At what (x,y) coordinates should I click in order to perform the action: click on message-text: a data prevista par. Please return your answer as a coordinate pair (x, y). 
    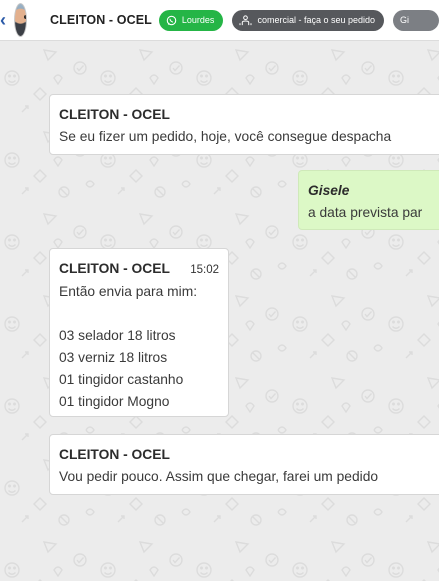
    Looking at the image, I should click on (365, 212).